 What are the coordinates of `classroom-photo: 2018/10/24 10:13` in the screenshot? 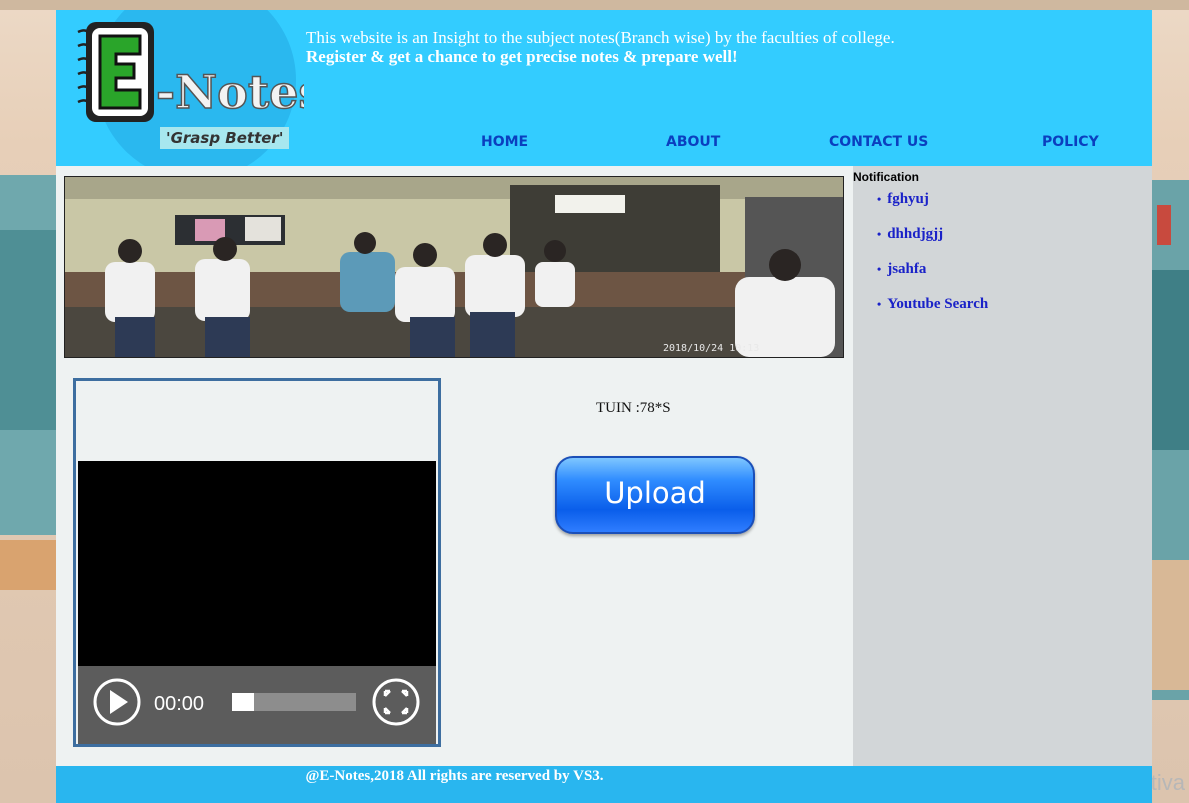 It's located at (454, 267).